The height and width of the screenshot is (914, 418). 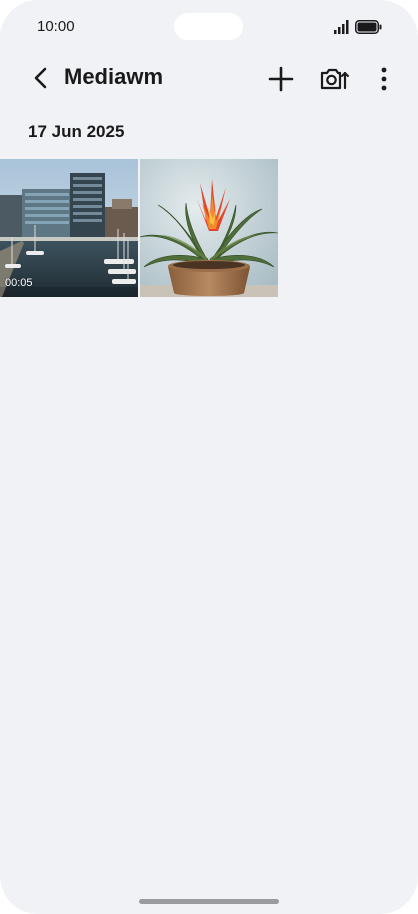 What do you see at coordinates (69, 228) in the screenshot?
I see `video-thumbnail: 00:05` at bounding box center [69, 228].